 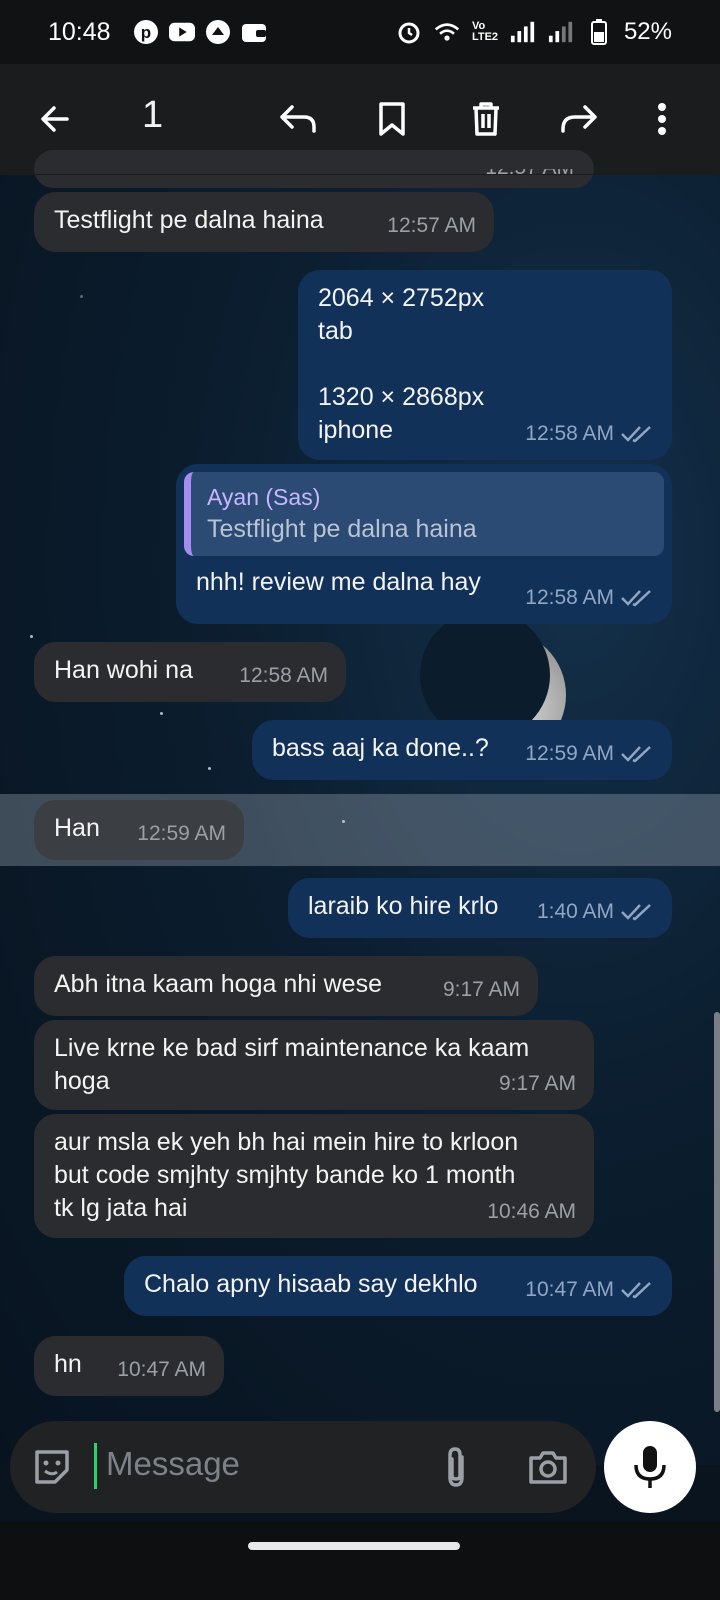 I want to click on quoted-text: Testflight pe dalna haina, so click(x=342, y=529).